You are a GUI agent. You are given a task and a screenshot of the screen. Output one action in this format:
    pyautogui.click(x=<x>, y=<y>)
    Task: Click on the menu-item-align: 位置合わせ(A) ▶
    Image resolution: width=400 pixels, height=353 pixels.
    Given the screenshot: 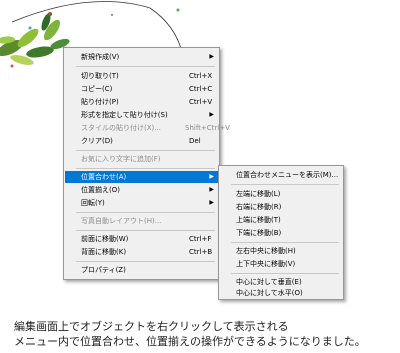 What is the action you would take?
    pyautogui.click(x=141, y=177)
    